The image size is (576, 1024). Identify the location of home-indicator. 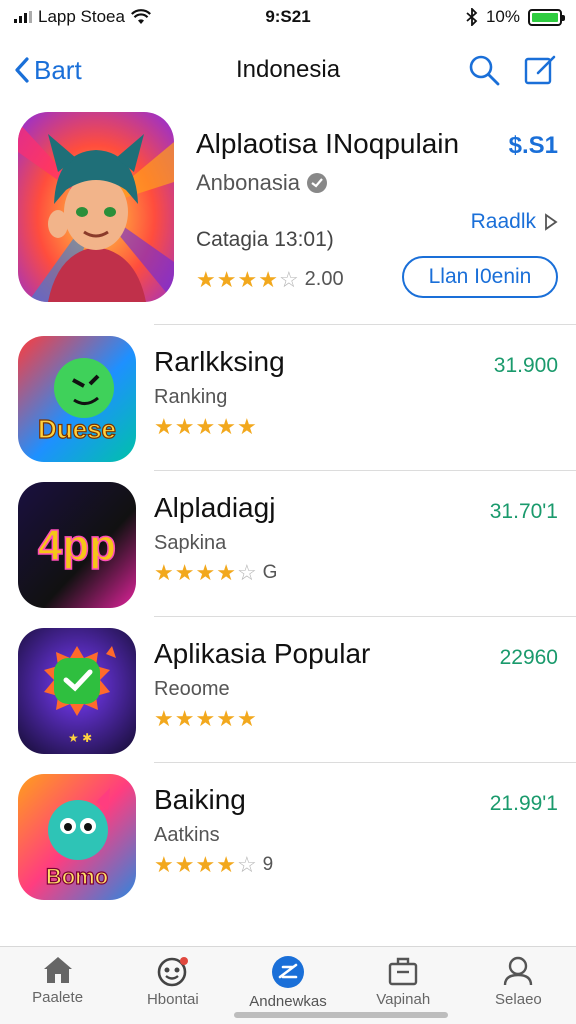
(341, 1015).